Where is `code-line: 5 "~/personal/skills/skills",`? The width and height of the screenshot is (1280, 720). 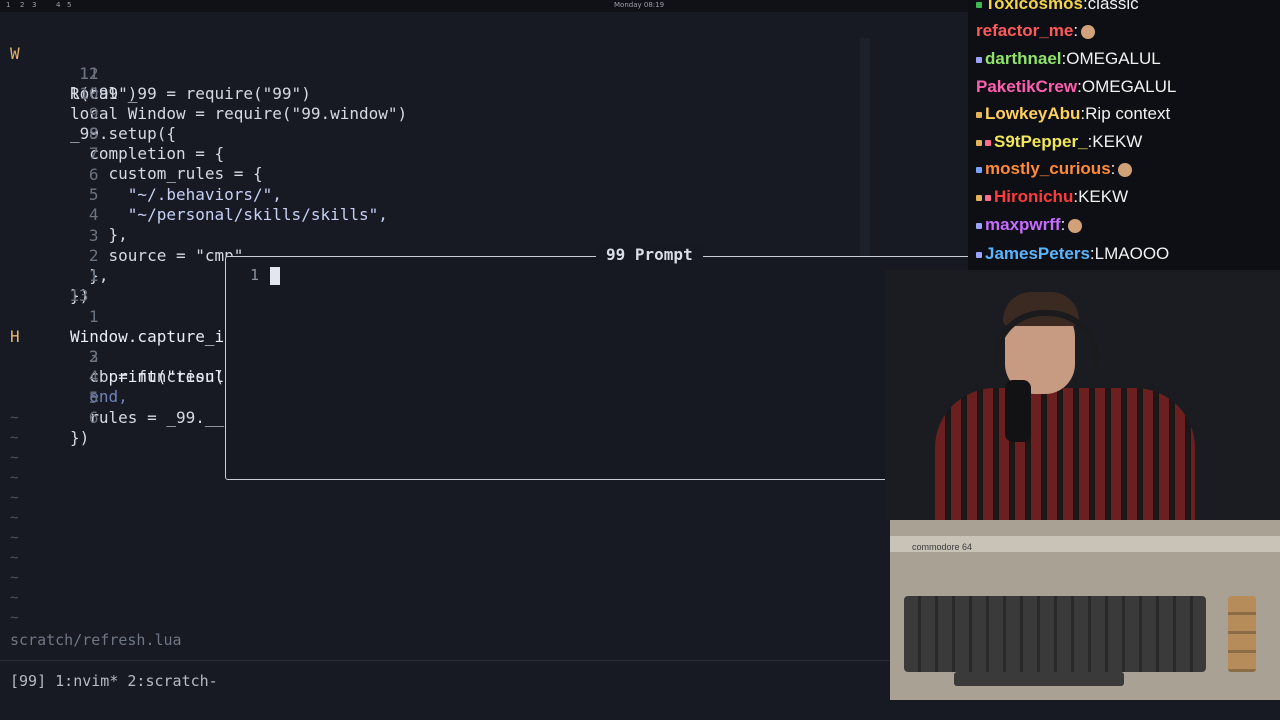 code-line: 5 "~/personal/skills/skills", is located at coordinates (194, 194).